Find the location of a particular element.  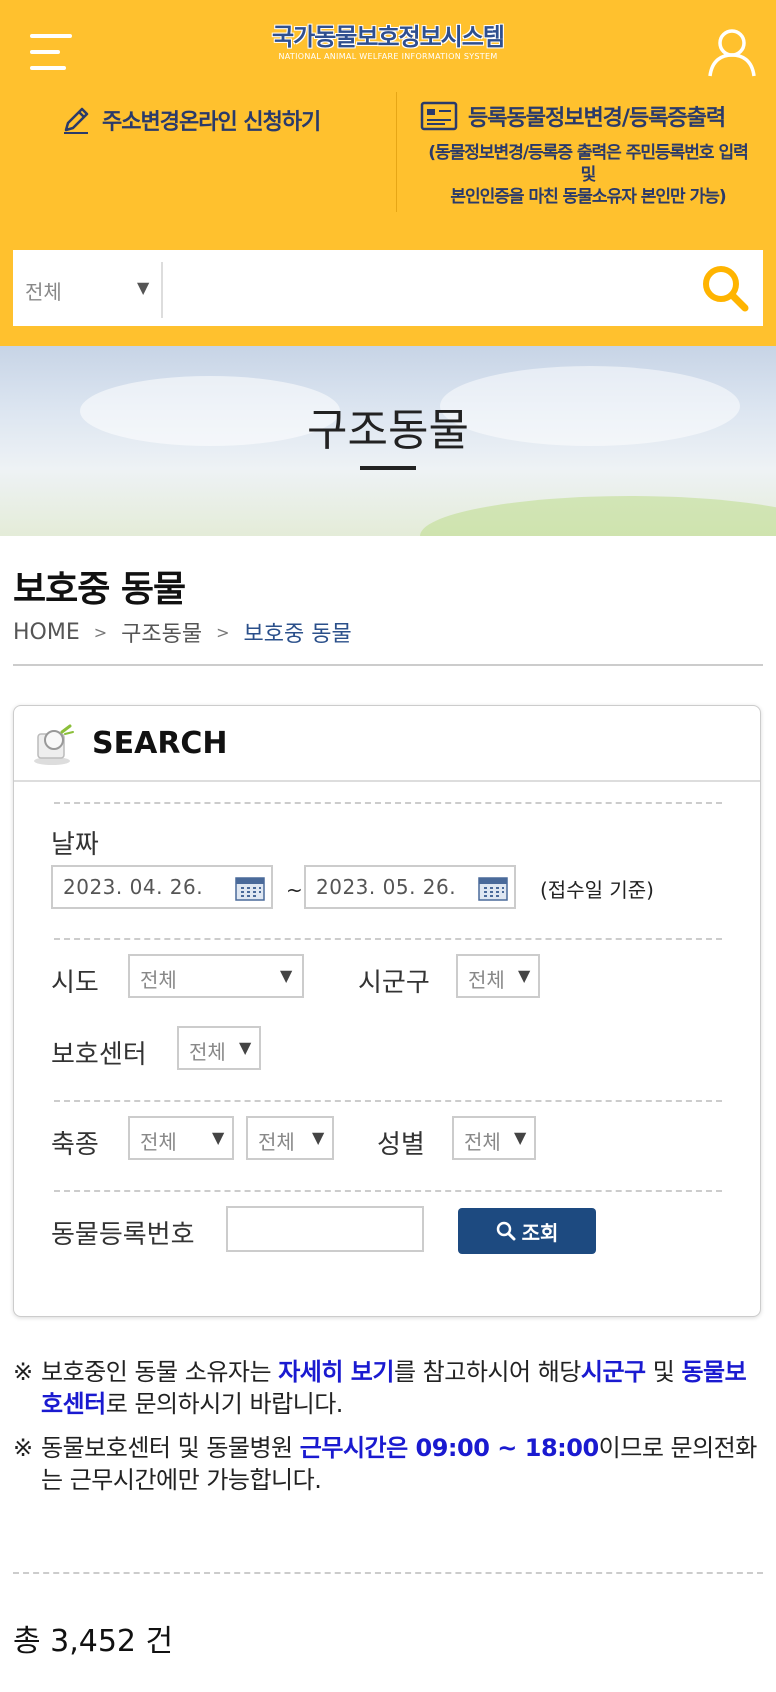

notice-highlight: 근무시간은 09:00 ~ 18:00 is located at coordinates (449, 1448).